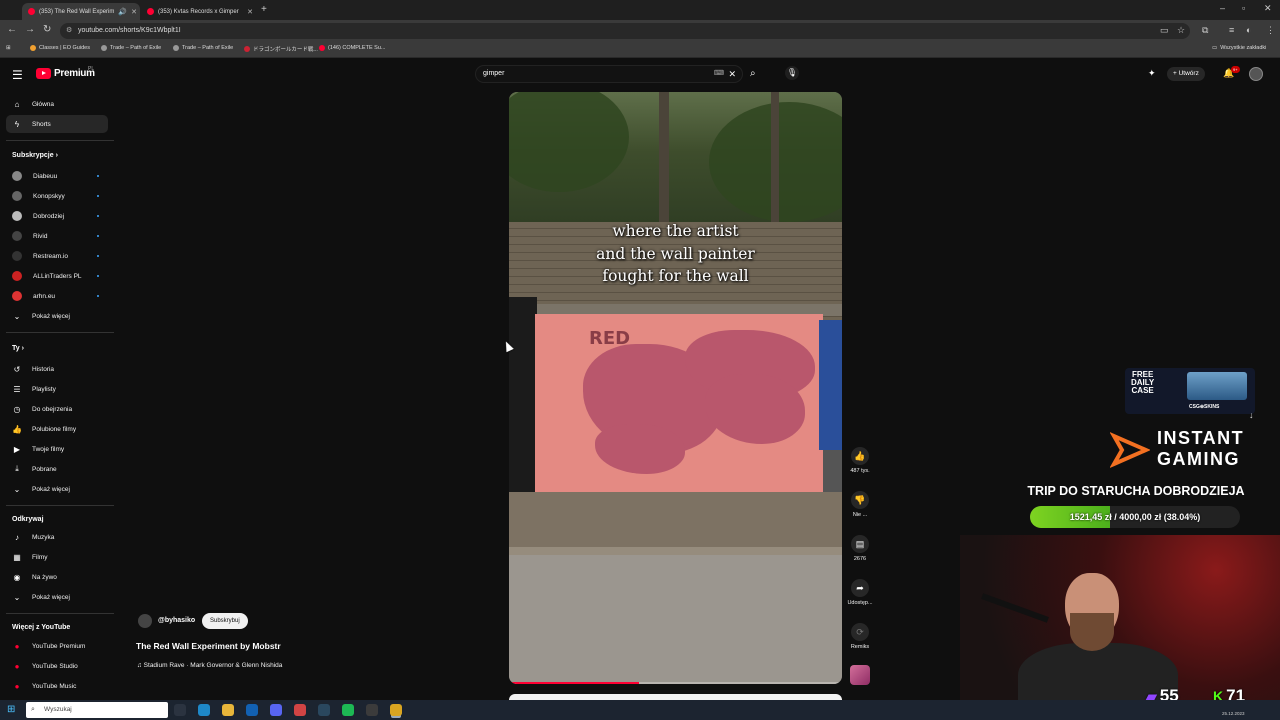 This screenshot has height=720, width=1280. Describe the element at coordinates (60, 48) in the screenshot. I see `bookmark-item: Classes | EO Guides` at that location.